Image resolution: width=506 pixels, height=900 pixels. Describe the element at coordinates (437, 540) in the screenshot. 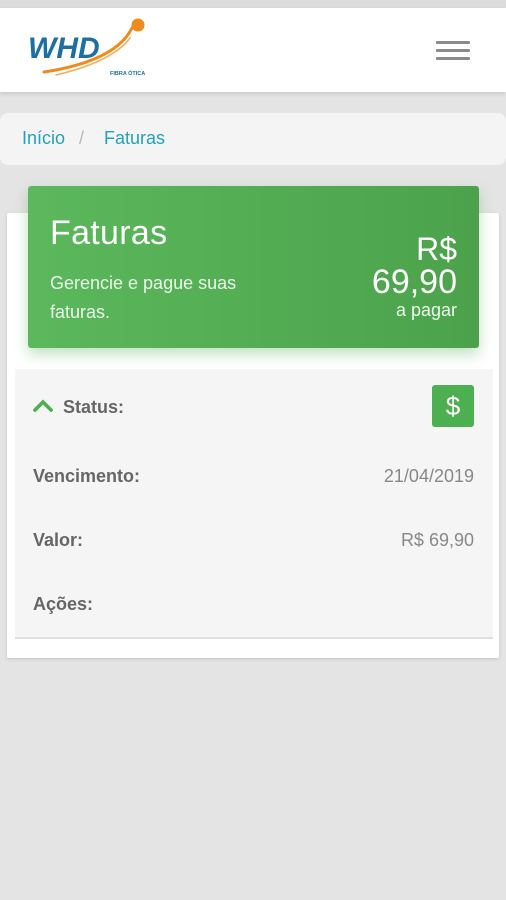

I see `amount-value: R$ 69,90` at that location.